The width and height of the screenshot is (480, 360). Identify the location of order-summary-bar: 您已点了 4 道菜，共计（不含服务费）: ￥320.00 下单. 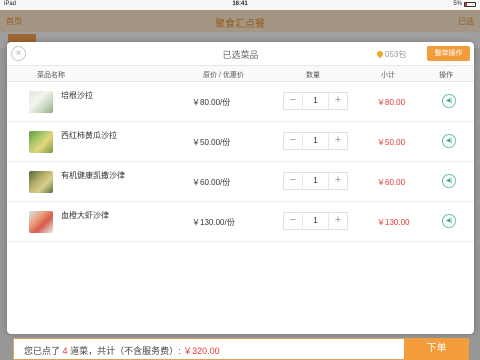
(241, 349).